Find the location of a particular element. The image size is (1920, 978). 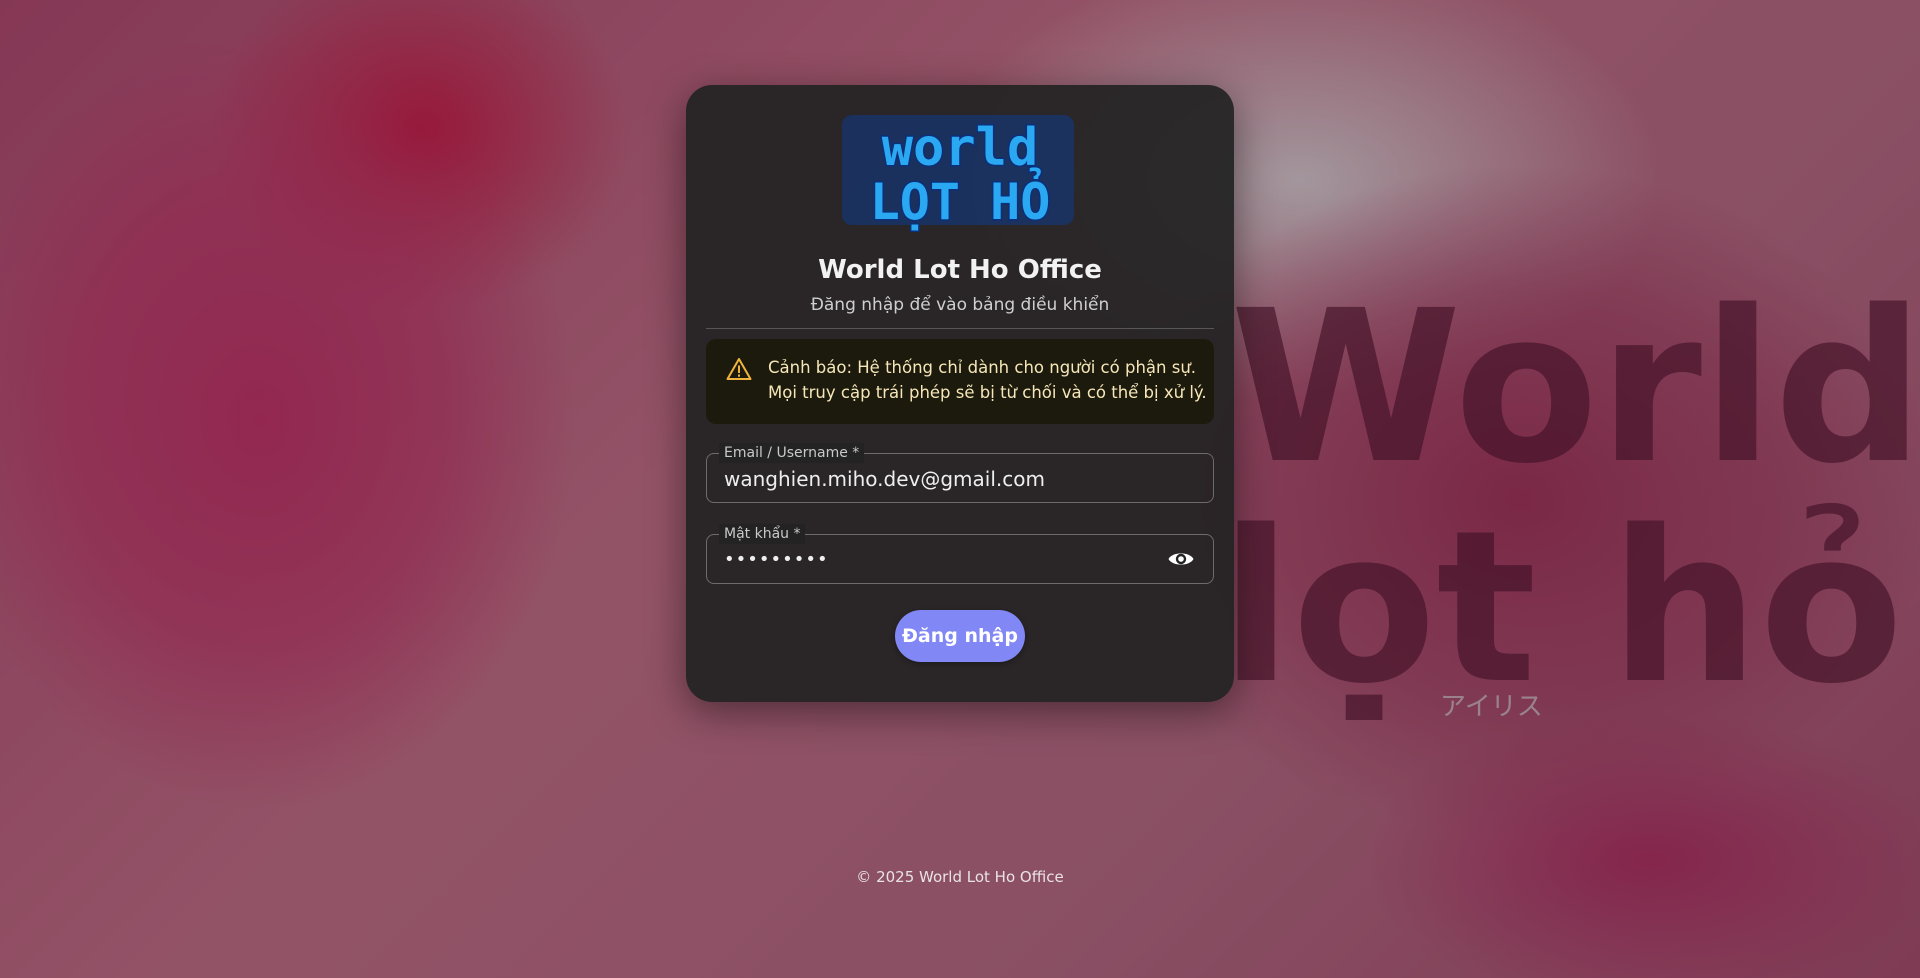

app-subtitle: Đăng nhập để vào bảng điều khiển is located at coordinates (960, 305).